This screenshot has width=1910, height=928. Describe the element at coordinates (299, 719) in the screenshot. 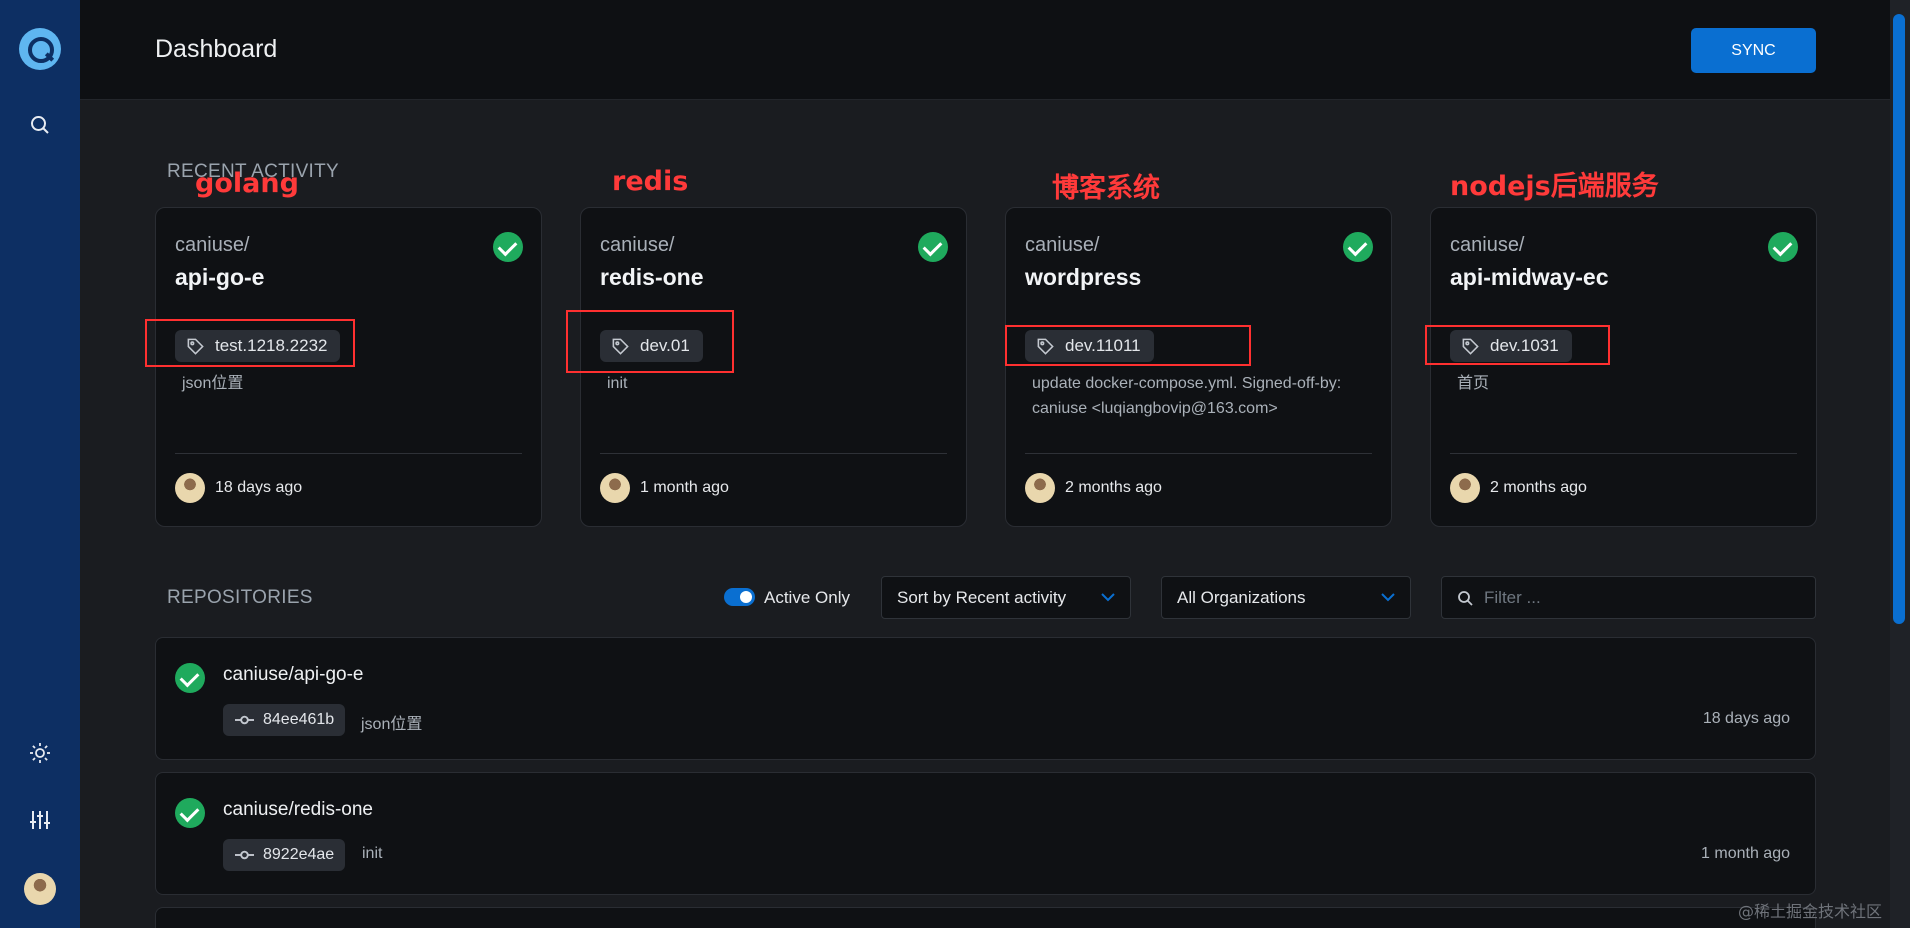

I see `commit-hash: 84ee461b` at that location.